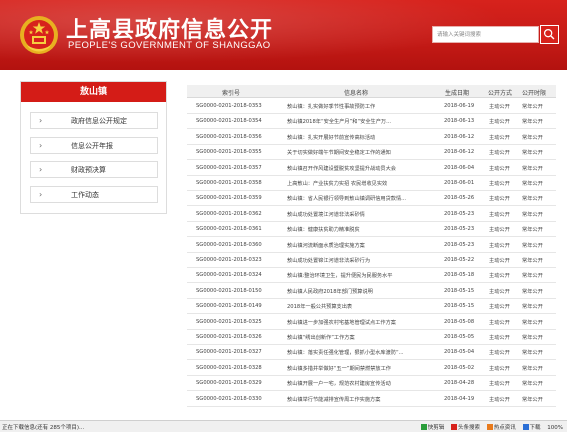 The width and height of the screenshot is (567, 432). Describe the element at coordinates (361, 337) in the screenshot. I see `cell-name: 敖山镇“绣出创新作”工作方案` at that location.